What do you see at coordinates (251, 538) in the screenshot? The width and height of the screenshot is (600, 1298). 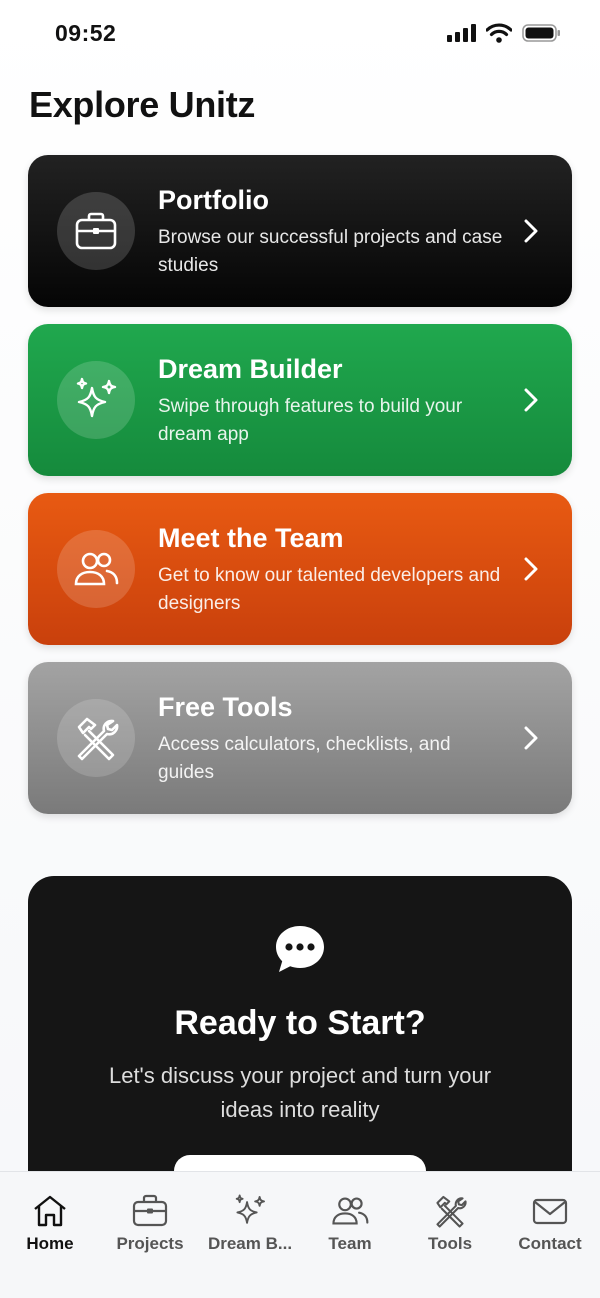 I see `card-title: Meet the Team` at bounding box center [251, 538].